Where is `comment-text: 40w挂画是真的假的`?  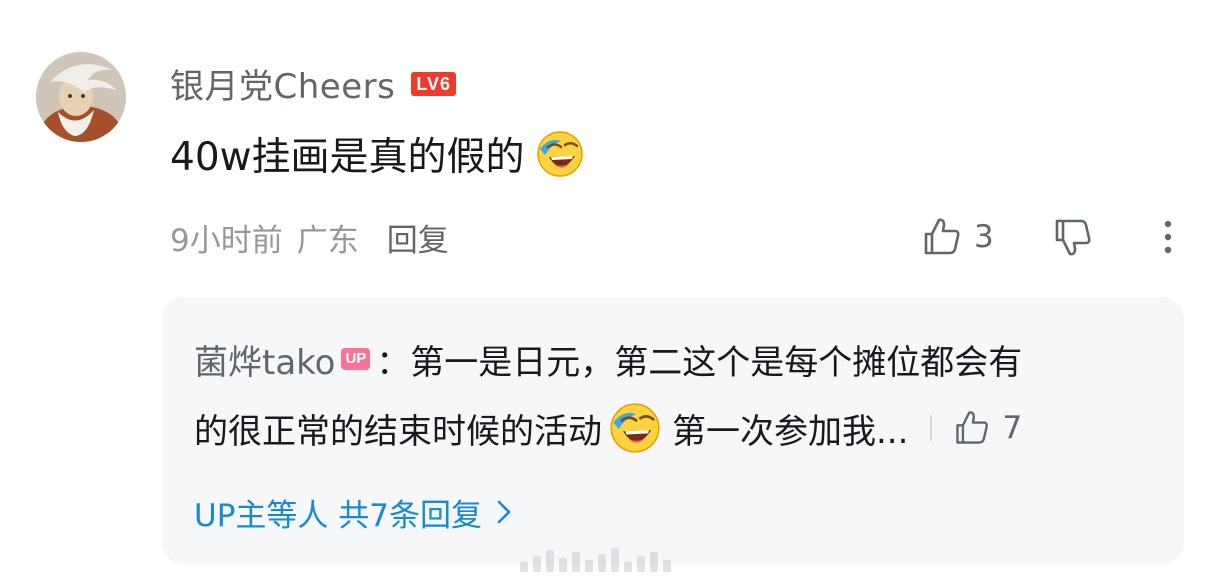 comment-text: 40w挂画是真的假的 is located at coordinates (347, 157).